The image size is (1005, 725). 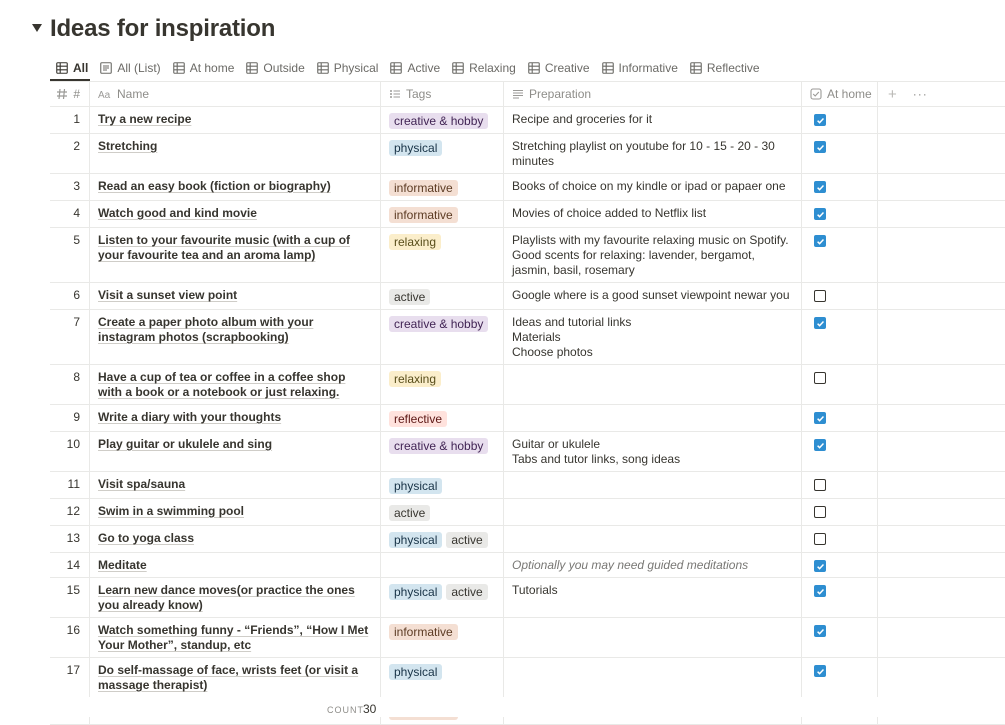 I want to click on table-row: 13 Go to yoga class physical active, so click(x=527, y=539).